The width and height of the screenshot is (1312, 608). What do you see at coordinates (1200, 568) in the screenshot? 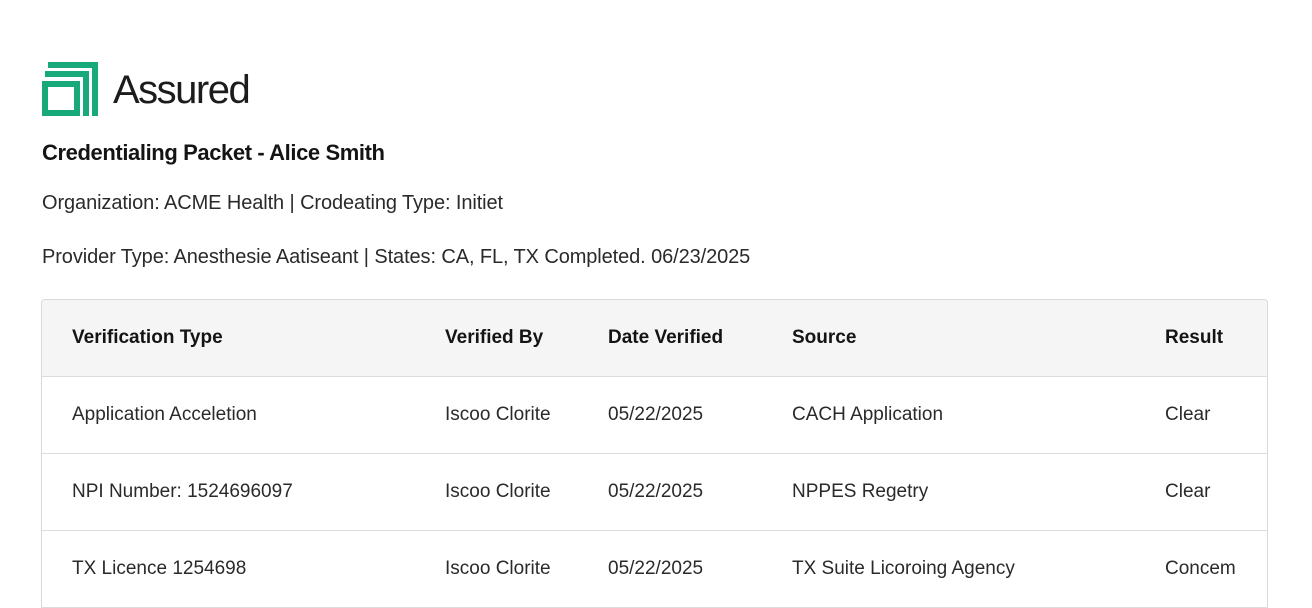
I see `cell-result: Concem` at bounding box center [1200, 568].